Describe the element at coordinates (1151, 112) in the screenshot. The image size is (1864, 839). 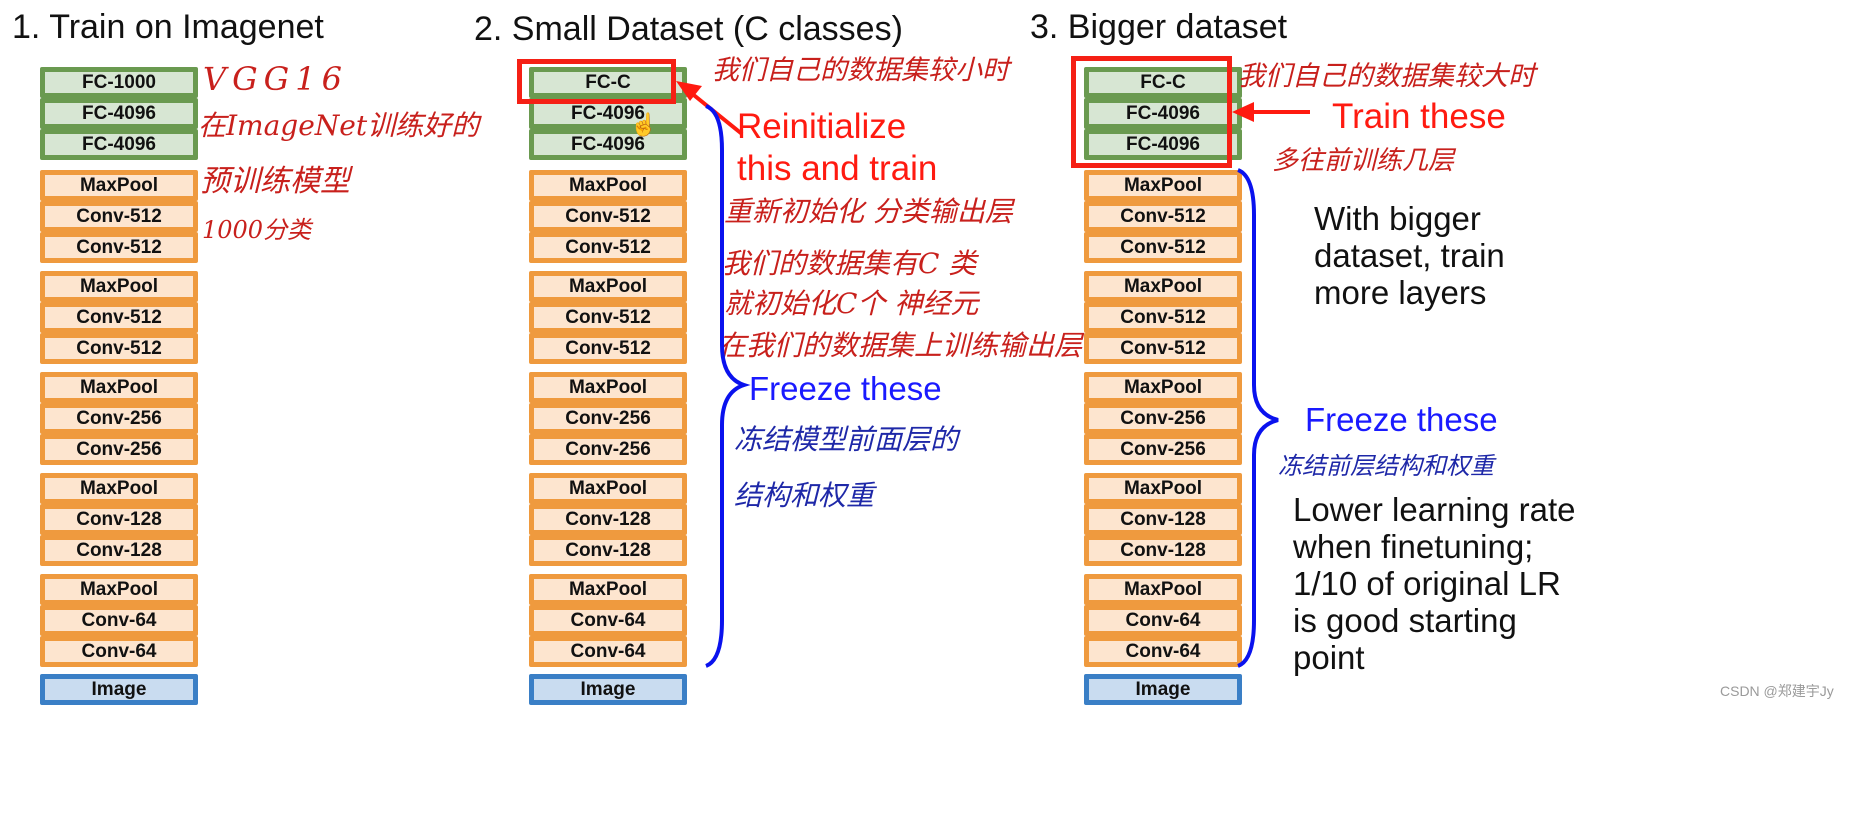
I see `panel-3-train-highlight-box` at that location.